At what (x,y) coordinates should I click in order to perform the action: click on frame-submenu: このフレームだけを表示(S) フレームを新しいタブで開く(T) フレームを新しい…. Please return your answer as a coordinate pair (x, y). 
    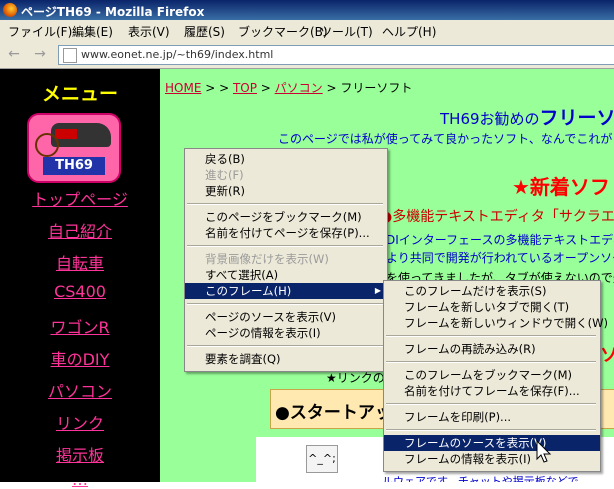
    Looking at the image, I should click on (495, 376).